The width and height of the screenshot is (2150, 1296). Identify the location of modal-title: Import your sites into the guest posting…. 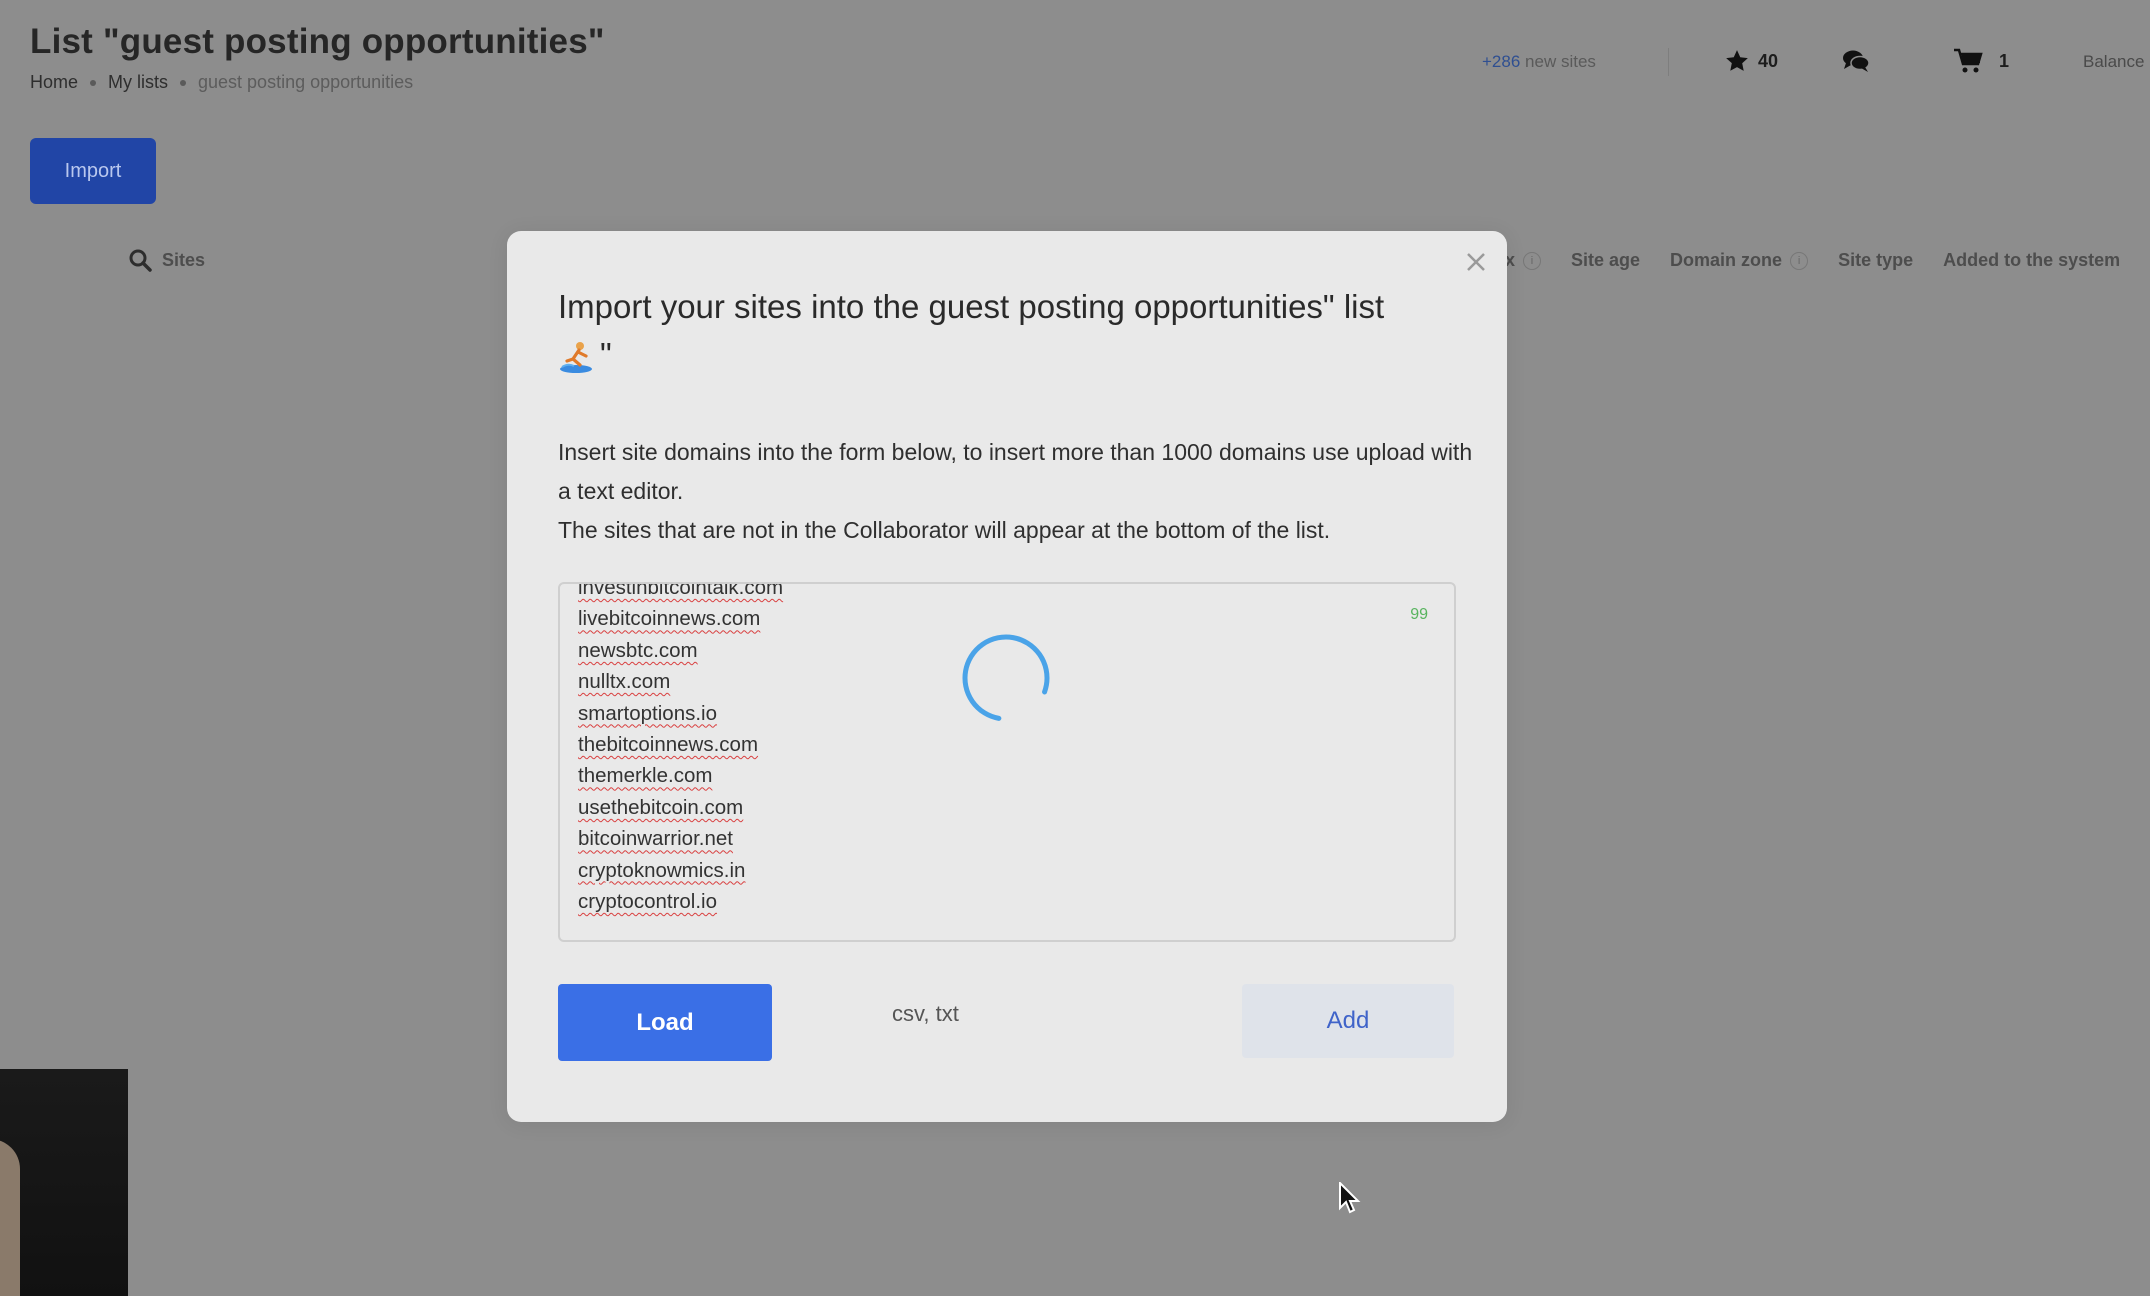
(1018, 331).